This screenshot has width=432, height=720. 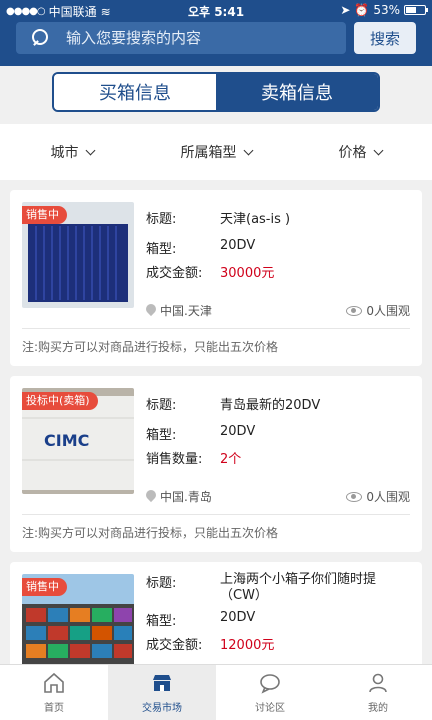 What do you see at coordinates (135, 92) in the screenshot?
I see `tab-buy-info: 买箱信息` at bounding box center [135, 92].